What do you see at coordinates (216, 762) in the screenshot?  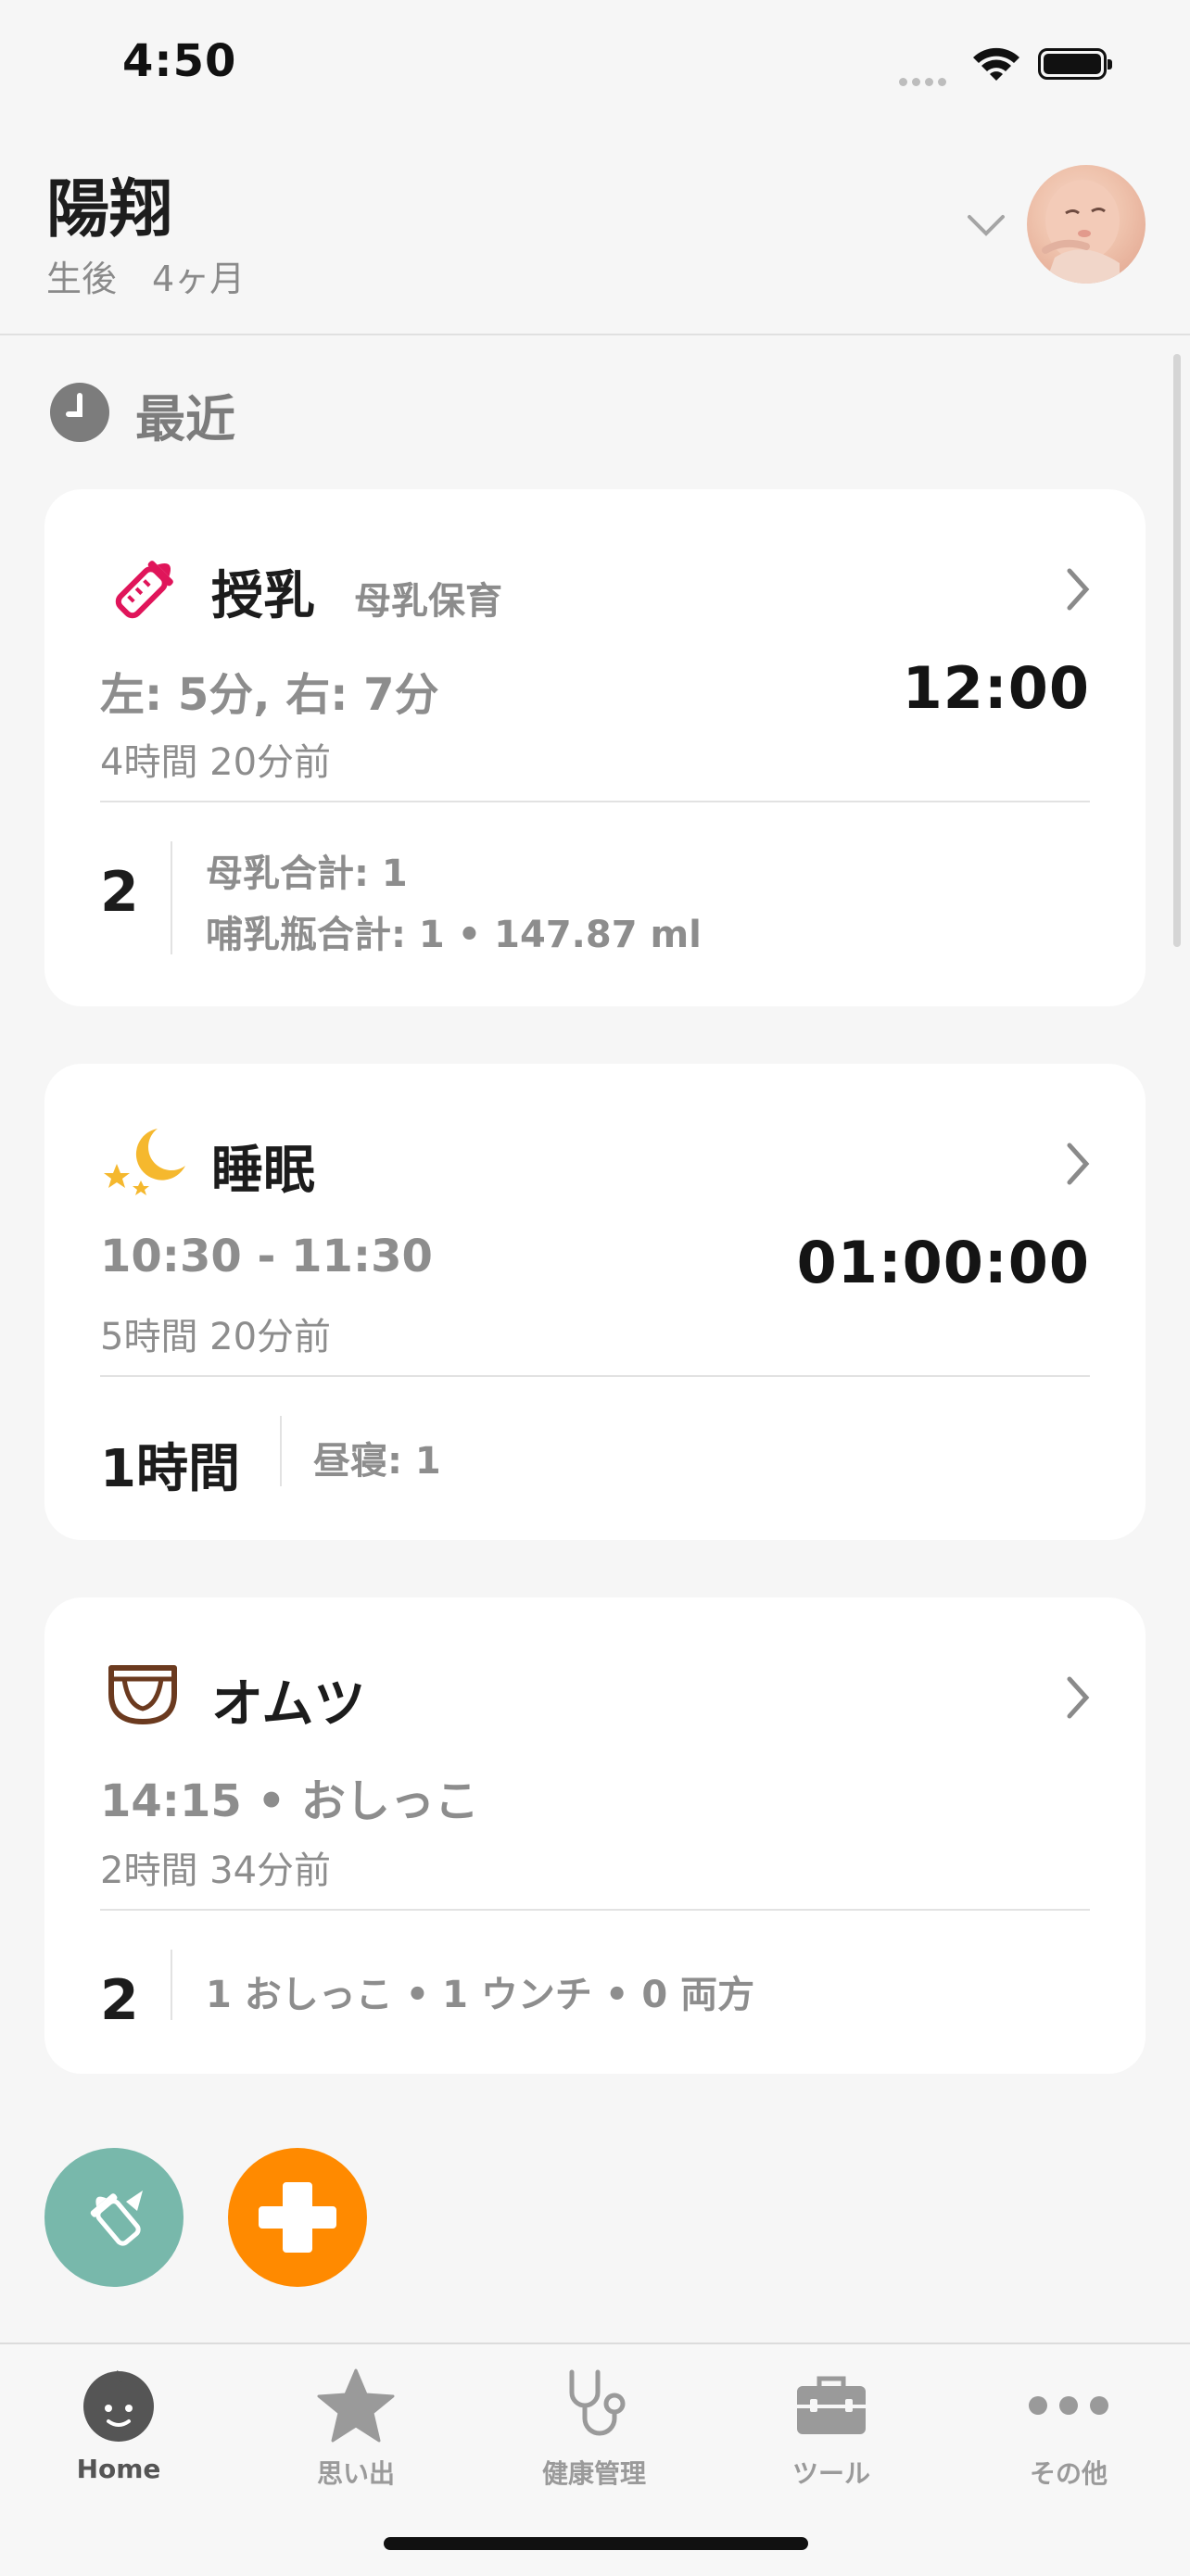 I see `feeding-ago: 4時間 20分前` at bounding box center [216, 762].